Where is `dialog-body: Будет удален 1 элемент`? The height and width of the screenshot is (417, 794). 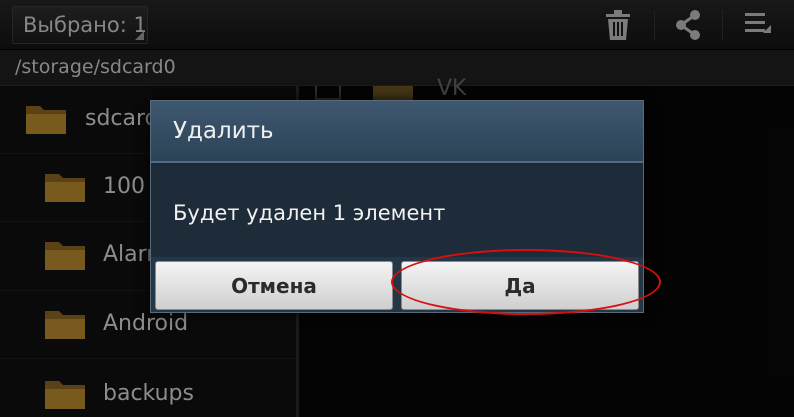 dialog-body: Будет удален 1 элемент is located at coordinates (397, 211).